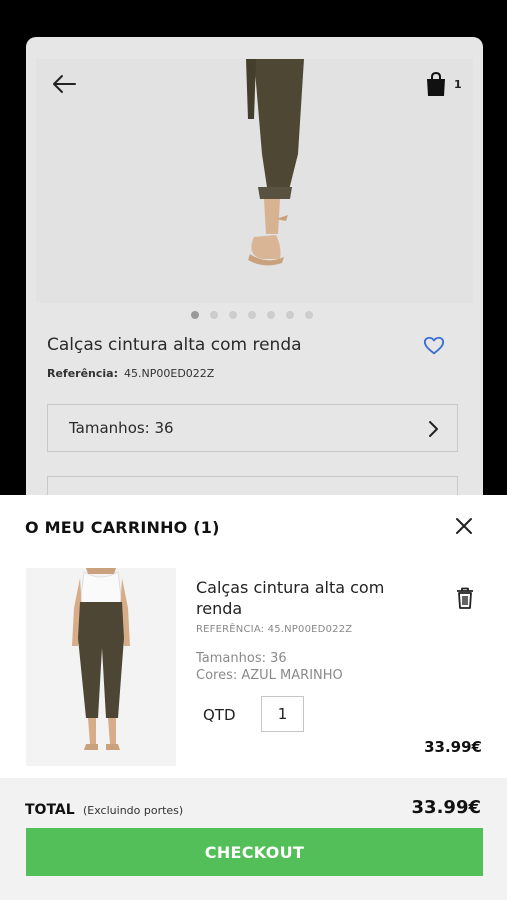 The width and height of the screenshot is (507, 900). I want to click on arrow-left-icon, so click(64, 84).